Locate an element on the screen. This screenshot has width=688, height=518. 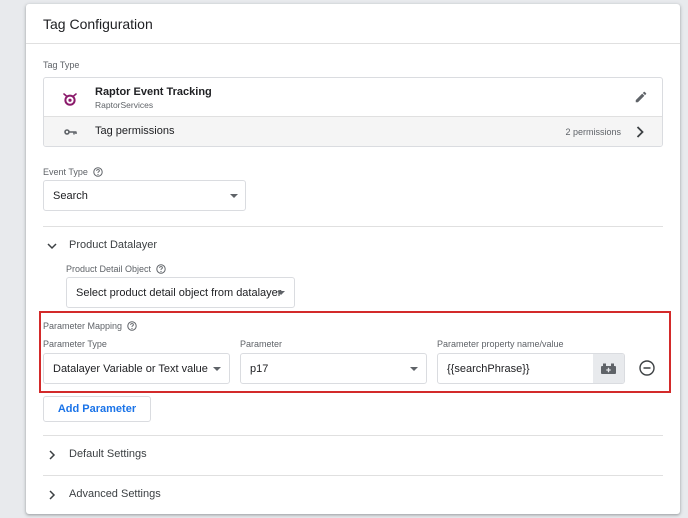
parameter-type-value: Datalayer Variable or Text value is located at coordinates (130, 369).